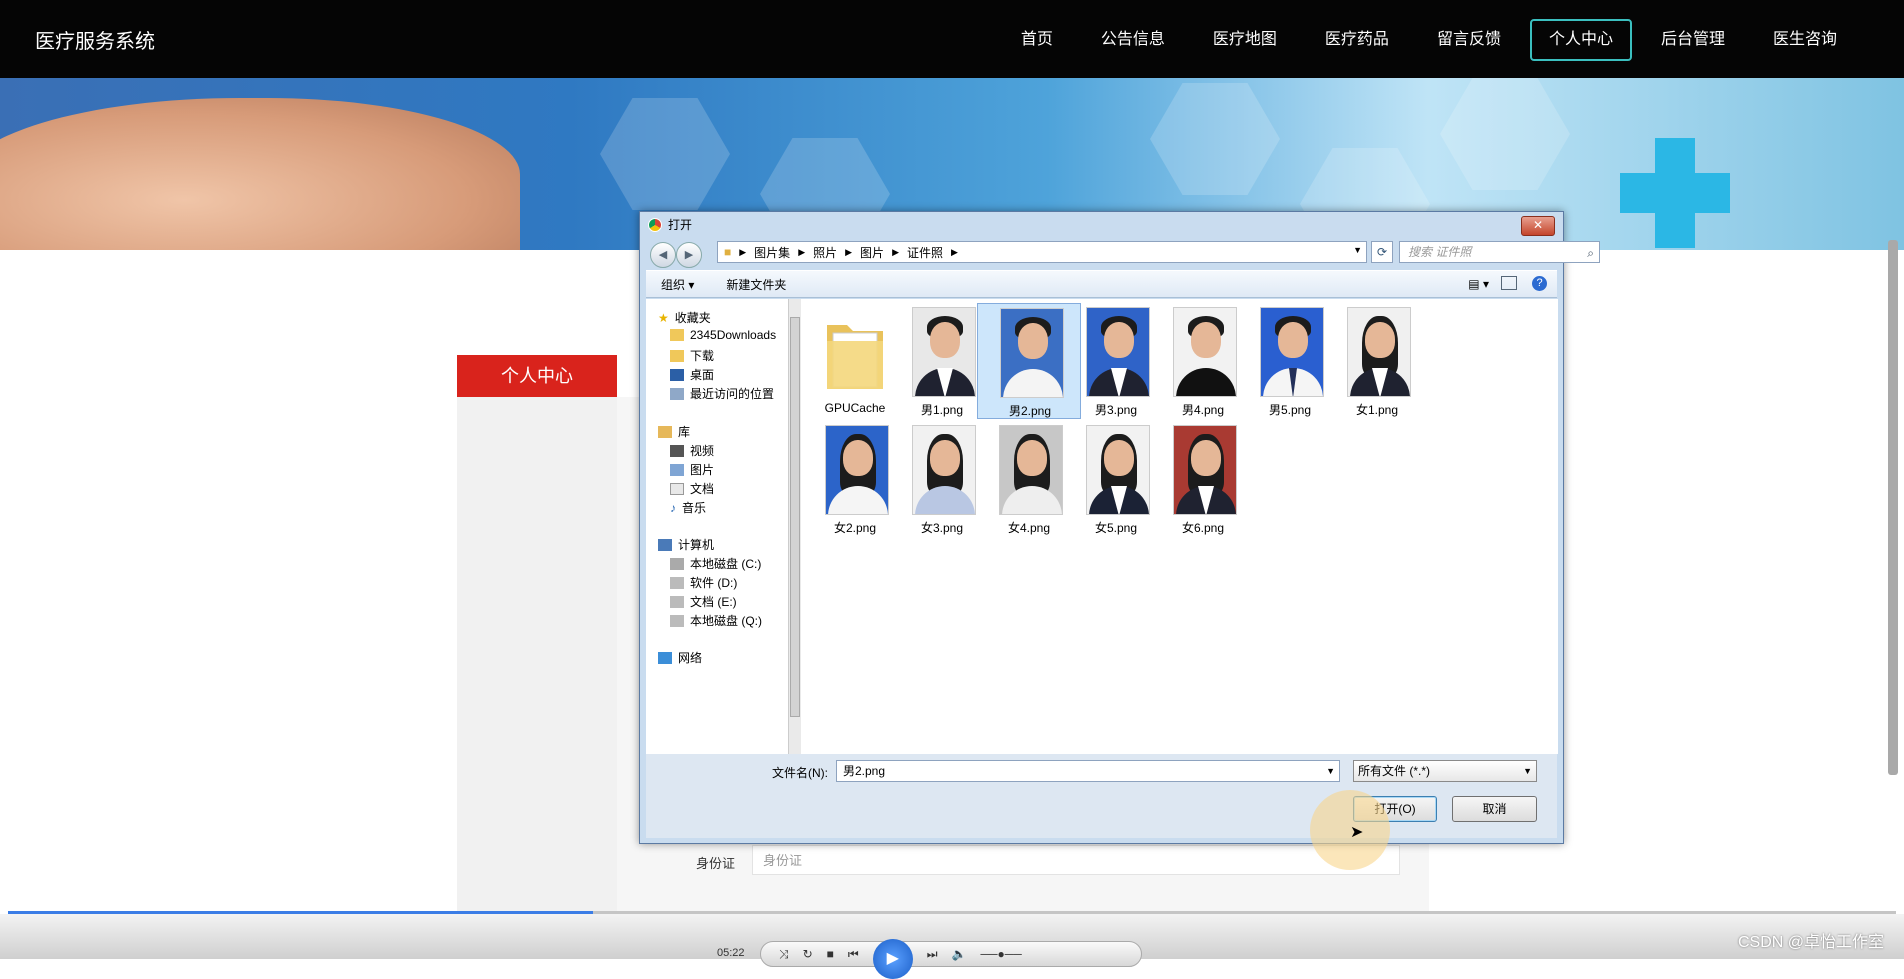 The width and height of the screenshot is (1904, 979). I want to click on cancel-button: 取消, so click(1494, 809).